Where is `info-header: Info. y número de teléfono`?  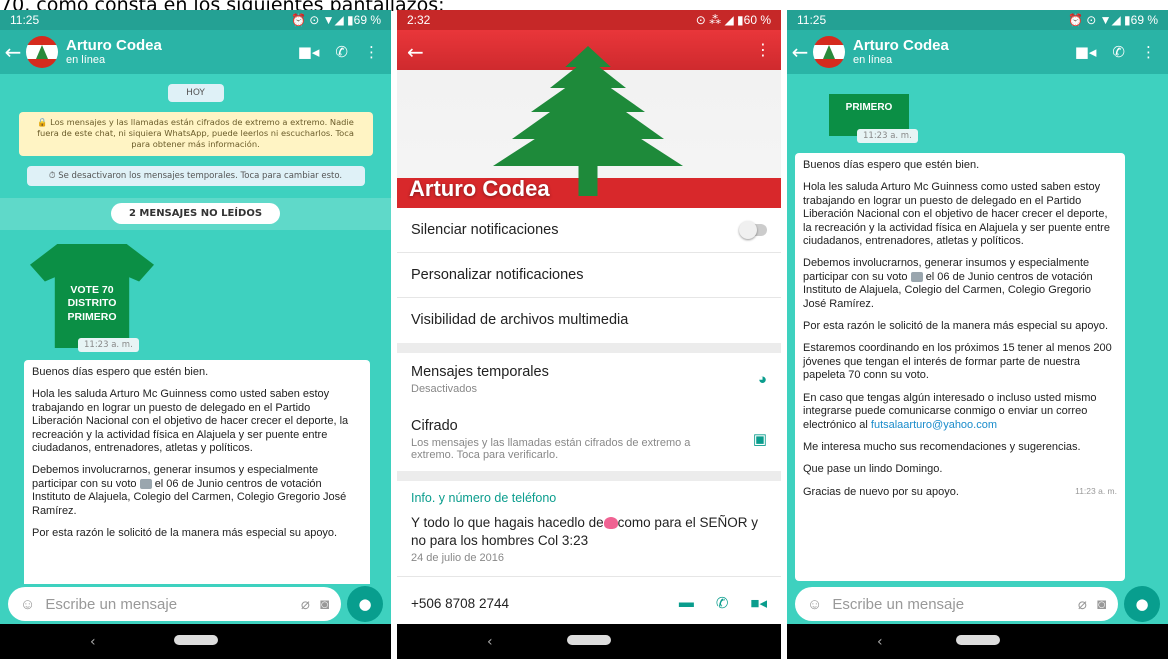
info-header: Info. y número de teléfono is located at coordinates (484, 498).